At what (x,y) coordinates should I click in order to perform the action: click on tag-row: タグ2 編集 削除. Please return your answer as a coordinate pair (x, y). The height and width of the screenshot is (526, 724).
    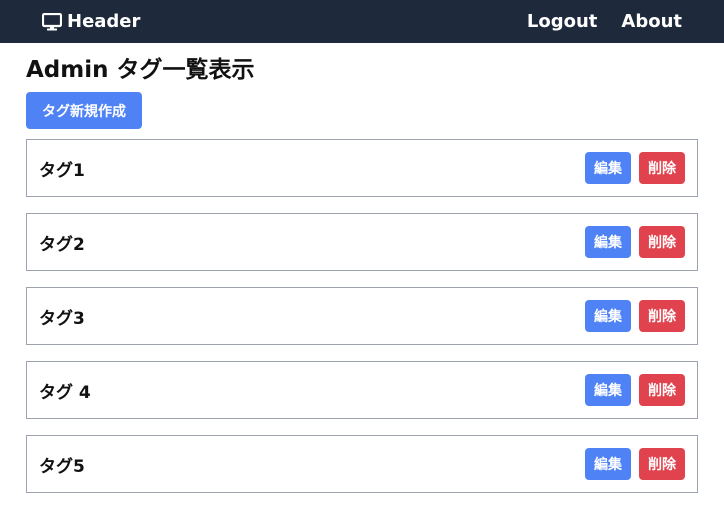
    Looking at the image, I should click on (362, 242).